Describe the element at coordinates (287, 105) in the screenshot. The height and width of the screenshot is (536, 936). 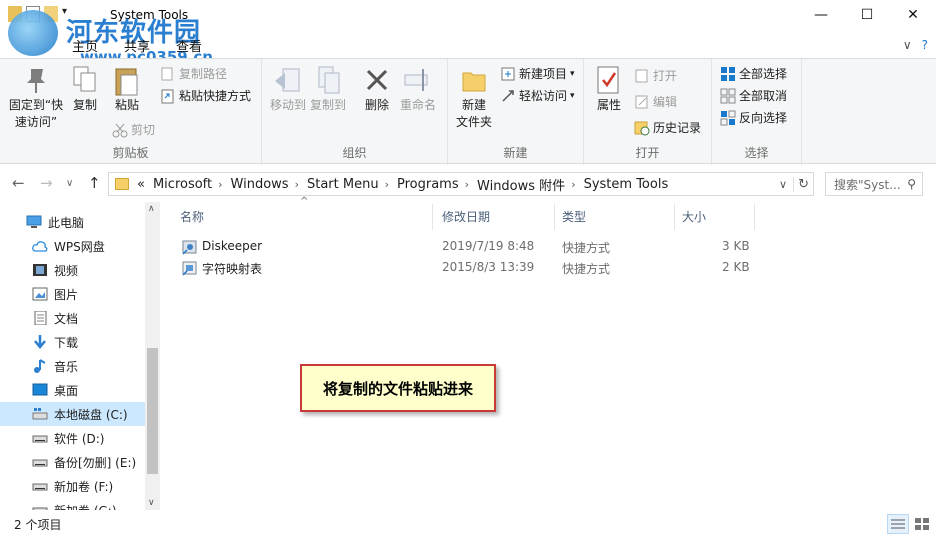
I see `move-to-label: 移动到` at that location.